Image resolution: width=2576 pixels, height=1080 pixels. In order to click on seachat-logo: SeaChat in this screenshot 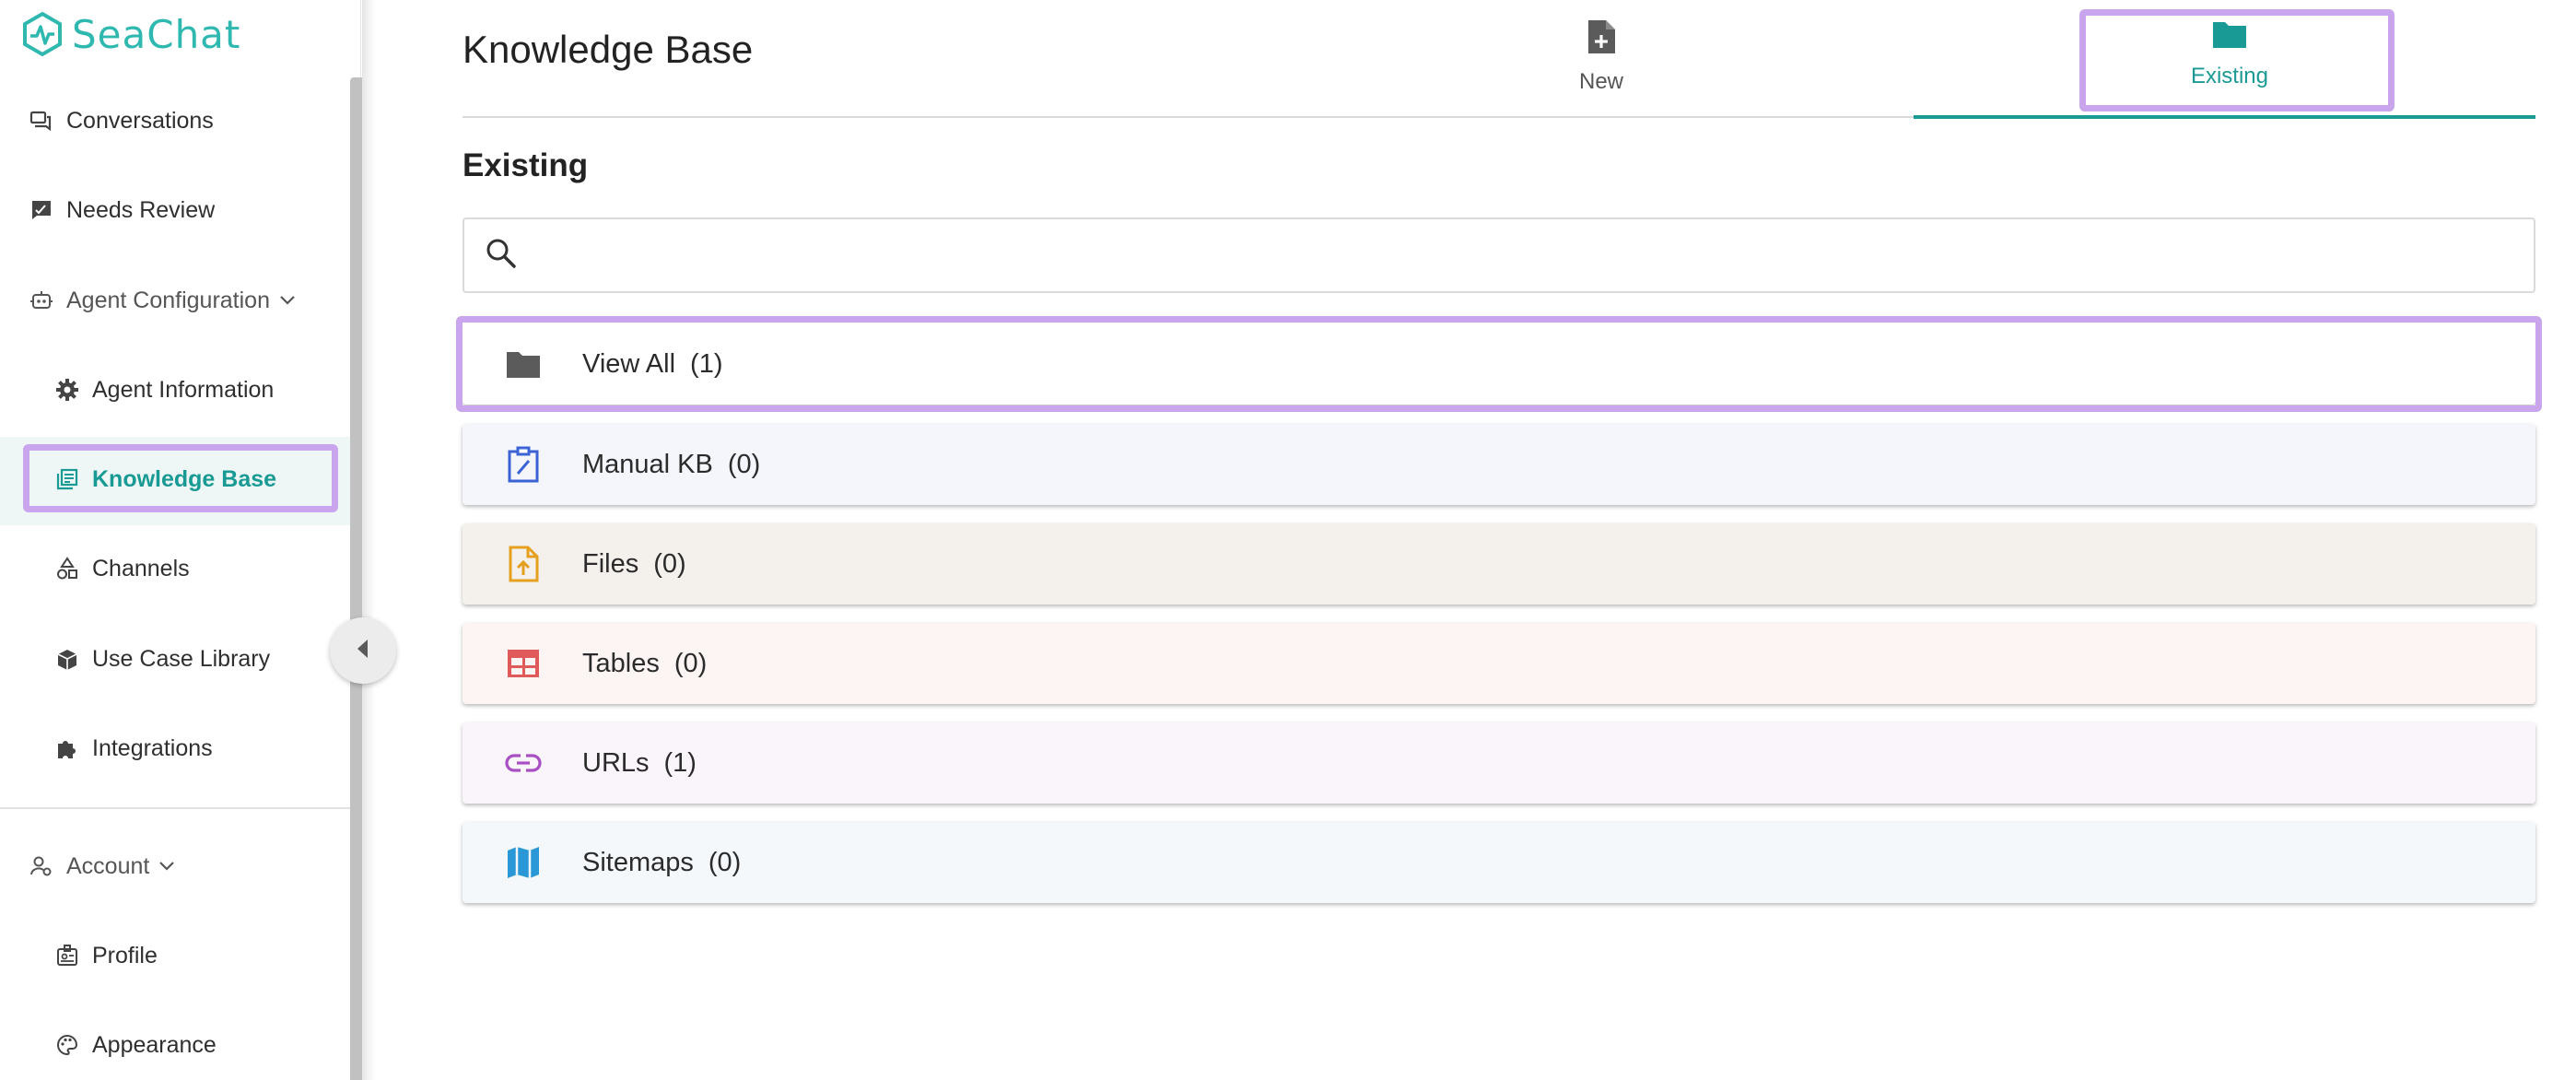, I will do `click(129, 34)`.